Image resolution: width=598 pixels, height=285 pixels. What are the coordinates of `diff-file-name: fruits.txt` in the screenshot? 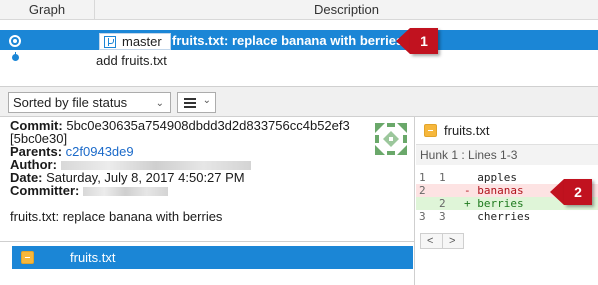 It's located at (467, 130).